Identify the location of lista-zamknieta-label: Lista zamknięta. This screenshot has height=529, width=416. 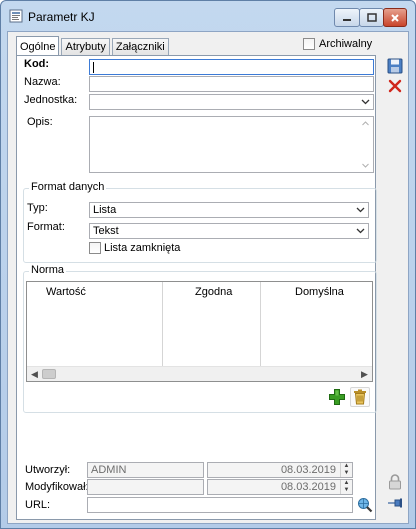
(142, 248).